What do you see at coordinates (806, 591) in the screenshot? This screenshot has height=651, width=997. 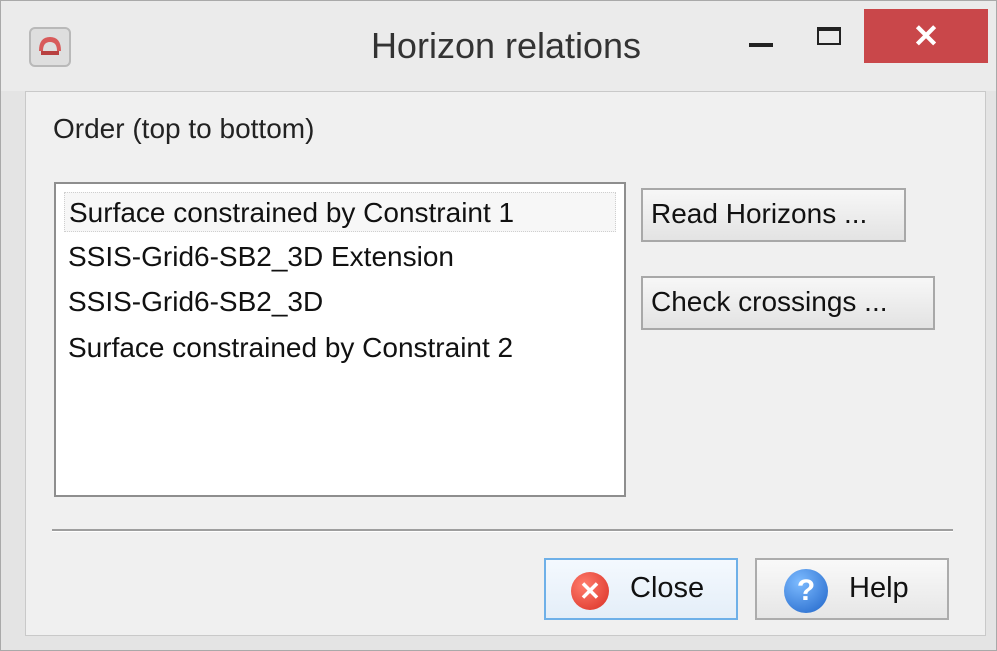 I see `help-icon: ?` at bounding box center [806, 591].